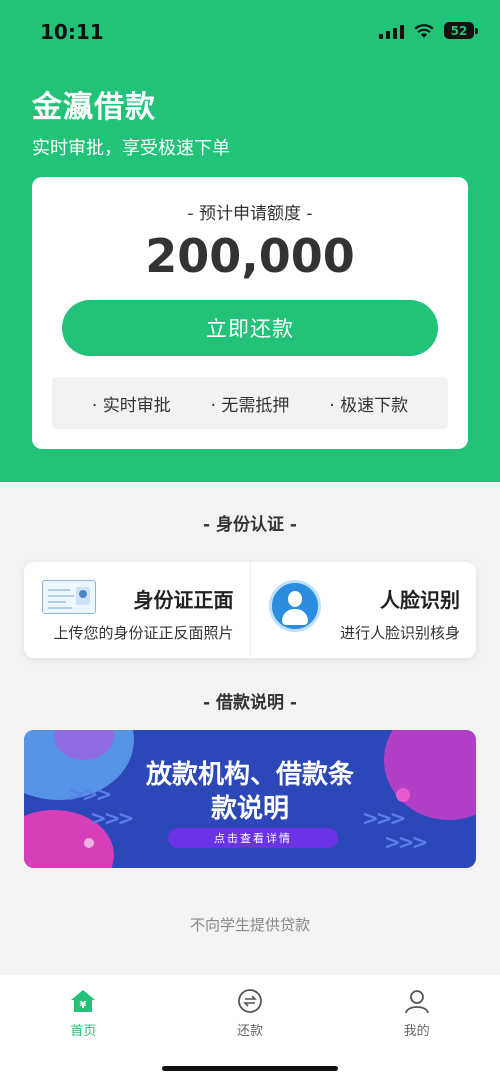 The image size is (500, 1082). I want to click on loan-info-banner: >>> >>> >>> >>> 放款机构、借款条 款说明 点击查看详情, so click(250, 799).